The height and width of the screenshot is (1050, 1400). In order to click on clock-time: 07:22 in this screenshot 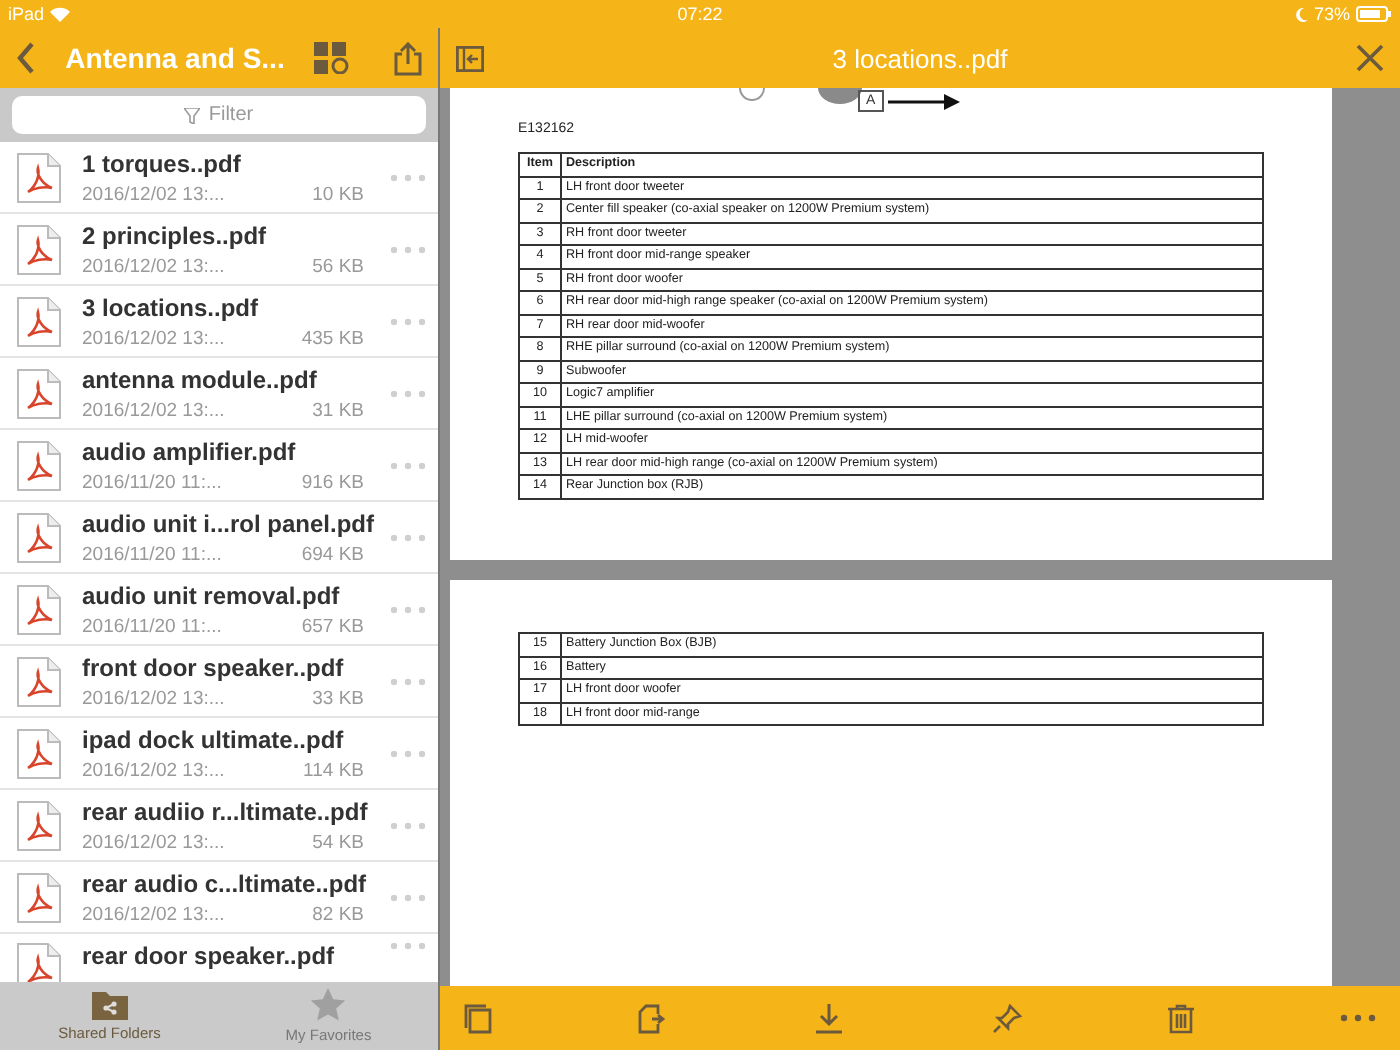, I will do `click(700, 14)`.